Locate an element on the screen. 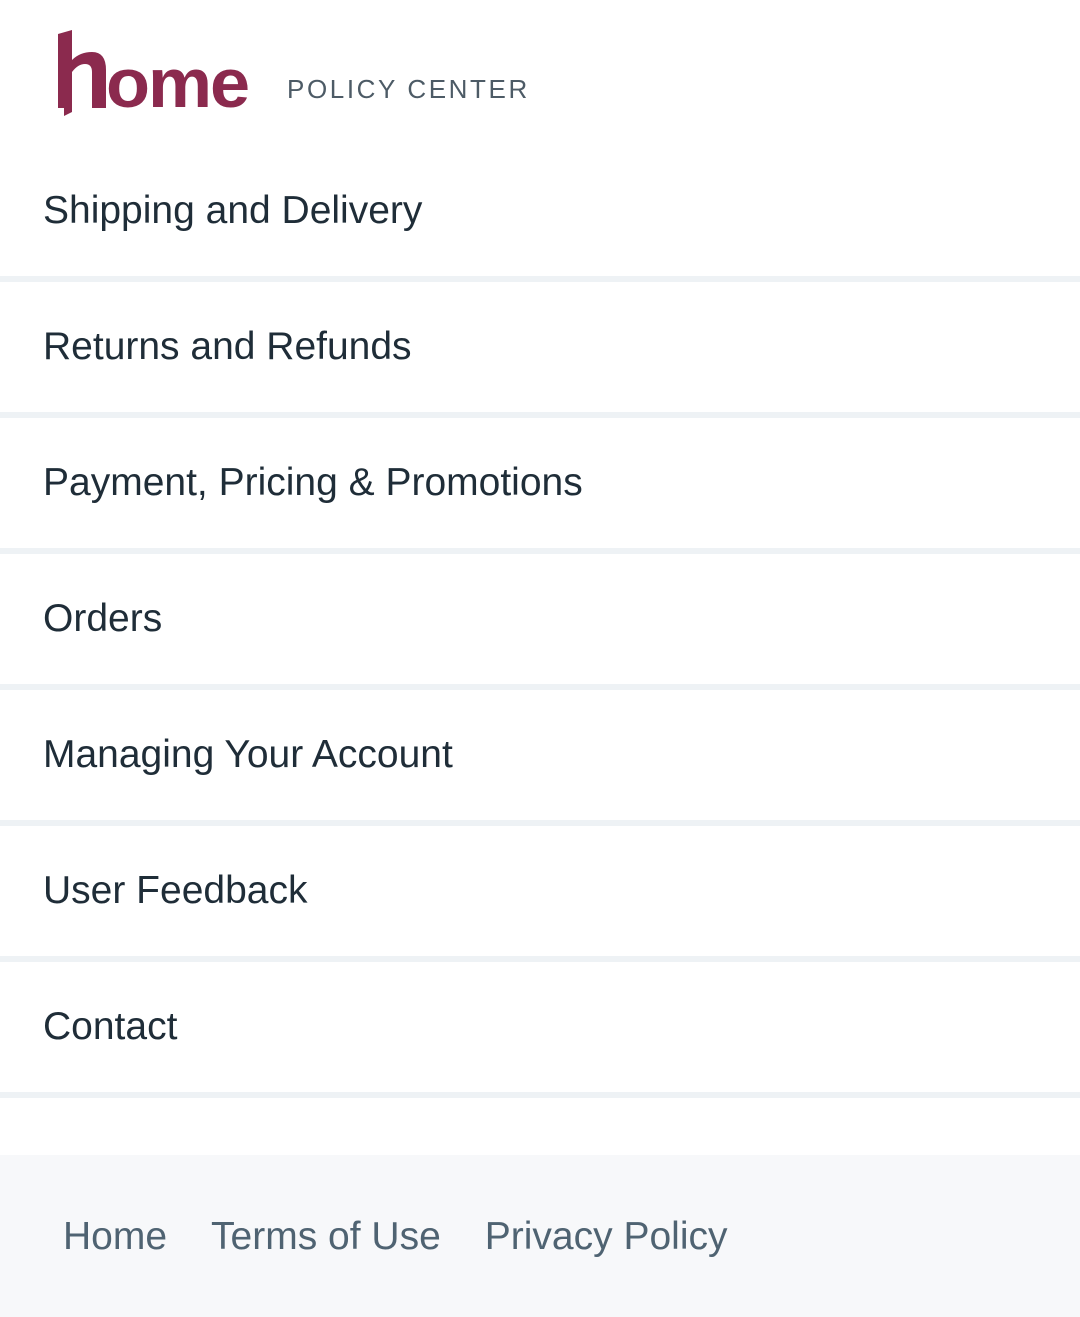 This screenshot has width=1080, height=1317. footer-link-home: Home is located at coordinates (115, 1237).